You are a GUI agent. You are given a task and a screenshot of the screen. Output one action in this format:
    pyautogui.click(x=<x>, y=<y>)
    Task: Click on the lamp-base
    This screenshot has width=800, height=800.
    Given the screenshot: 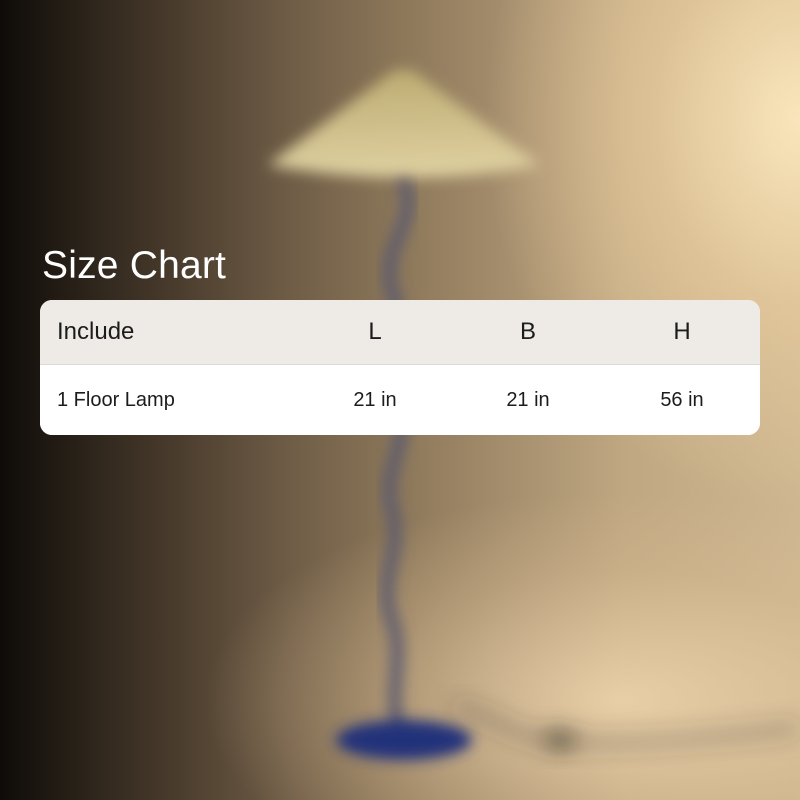 What is the action you would take?
    pyautogui.click(x=404, y=740)
    